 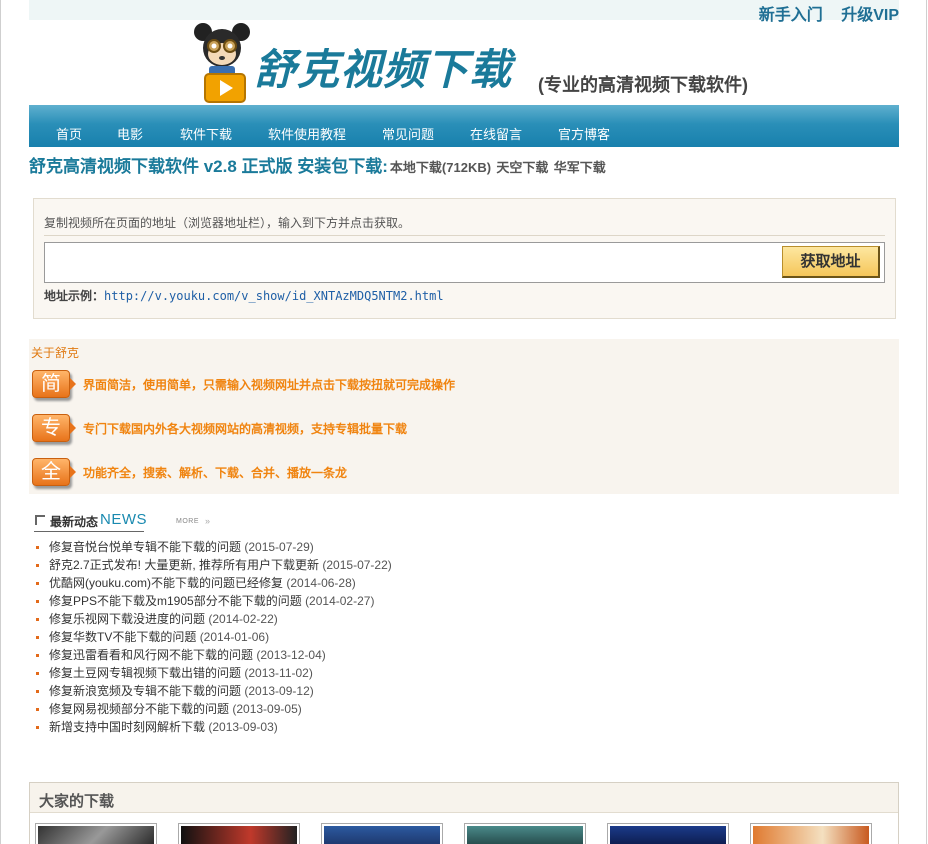 I want to click on news-item: 修复新浪宽频及专辑不能下载的问题 (2013-09-12), so click(x=212, y=691).